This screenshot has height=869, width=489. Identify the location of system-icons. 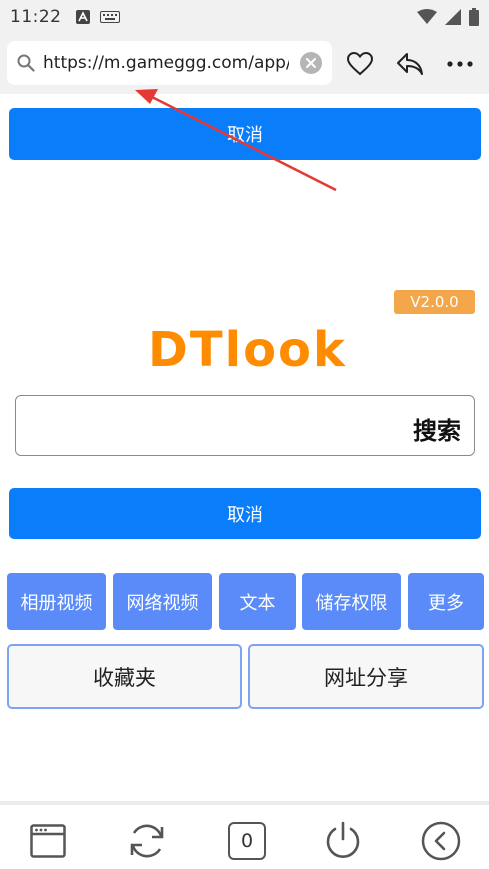
(448, 17).